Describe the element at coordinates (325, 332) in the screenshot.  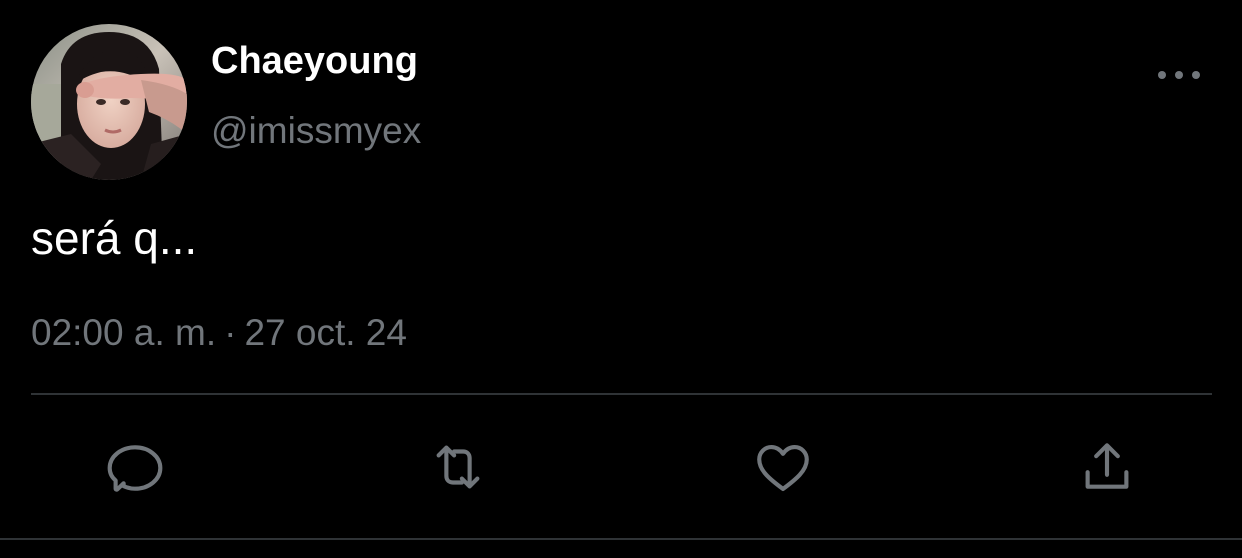
I see `tweet-date: 27 oct. 24` at that location.